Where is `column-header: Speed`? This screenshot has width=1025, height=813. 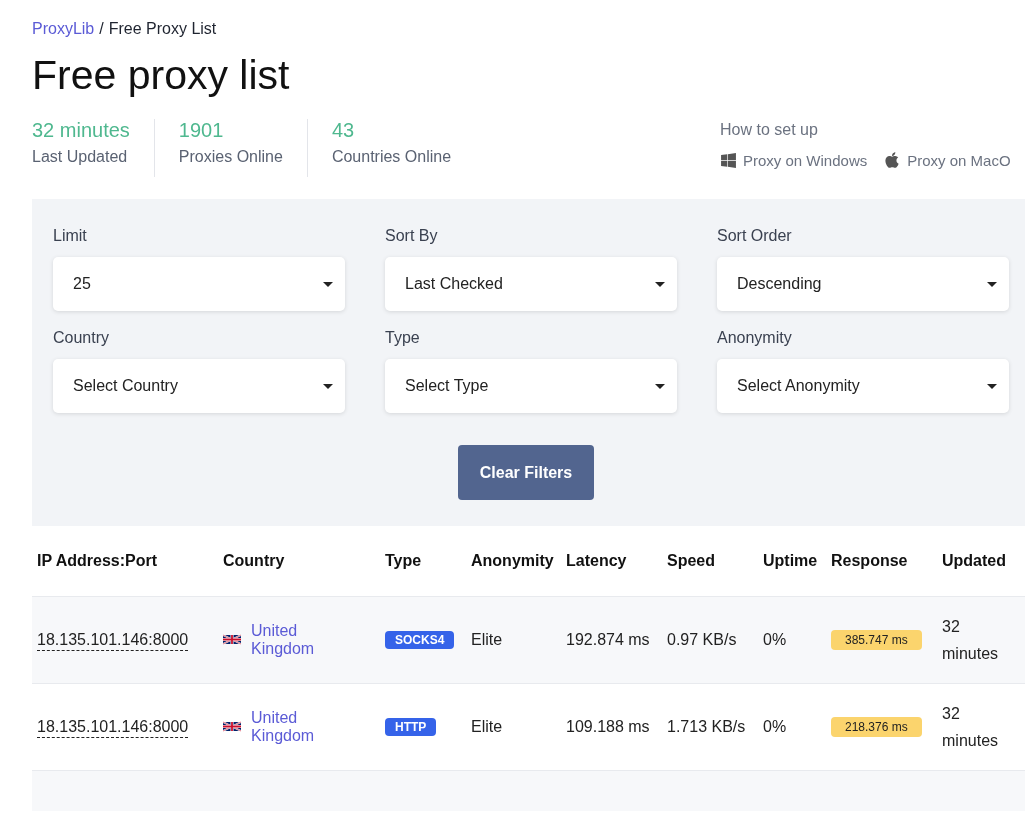 column-header: Speed is located at coordinates (710, 561).